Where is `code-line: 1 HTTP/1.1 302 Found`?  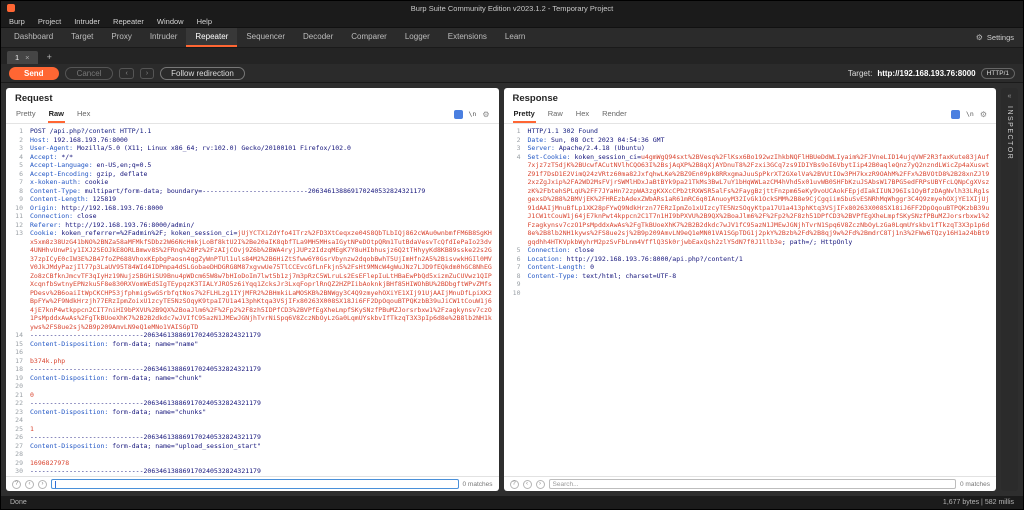 code-line: 1 HTTP/1.1 302 Found is located at coordinates (557, 131).